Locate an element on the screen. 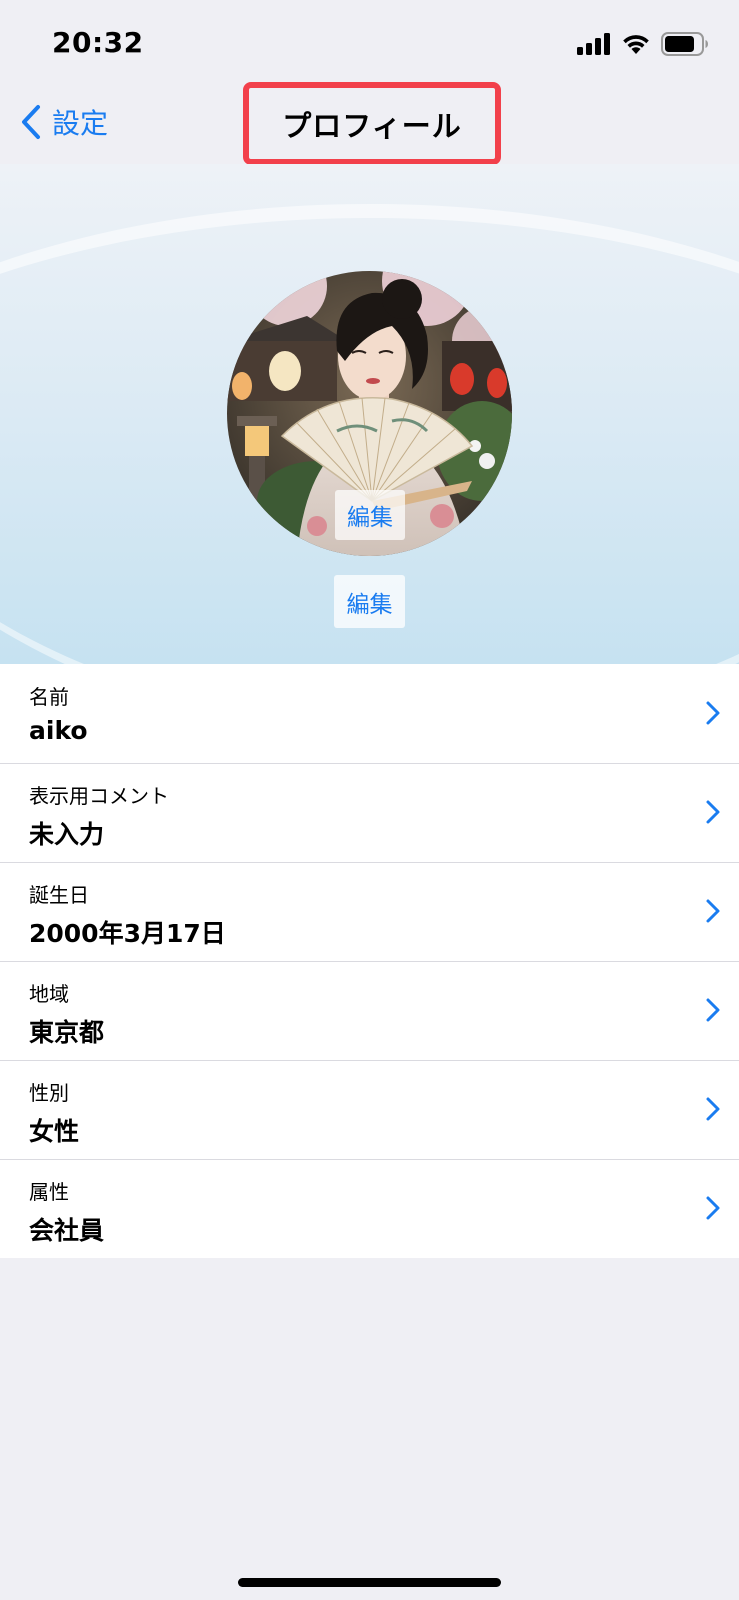  home-indicator is located at coordinates (369, 1582).